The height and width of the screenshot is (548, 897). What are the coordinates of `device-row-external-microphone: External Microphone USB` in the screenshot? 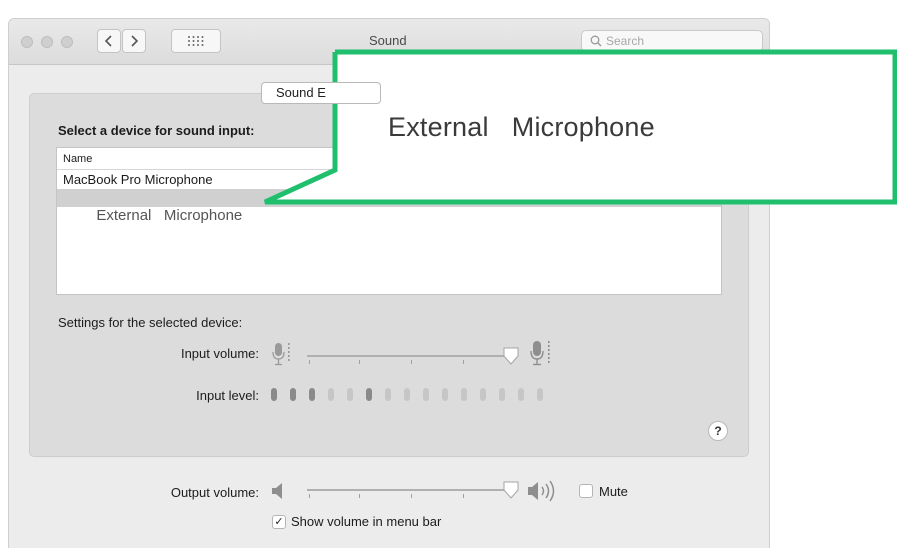 It's located at (389, 206).